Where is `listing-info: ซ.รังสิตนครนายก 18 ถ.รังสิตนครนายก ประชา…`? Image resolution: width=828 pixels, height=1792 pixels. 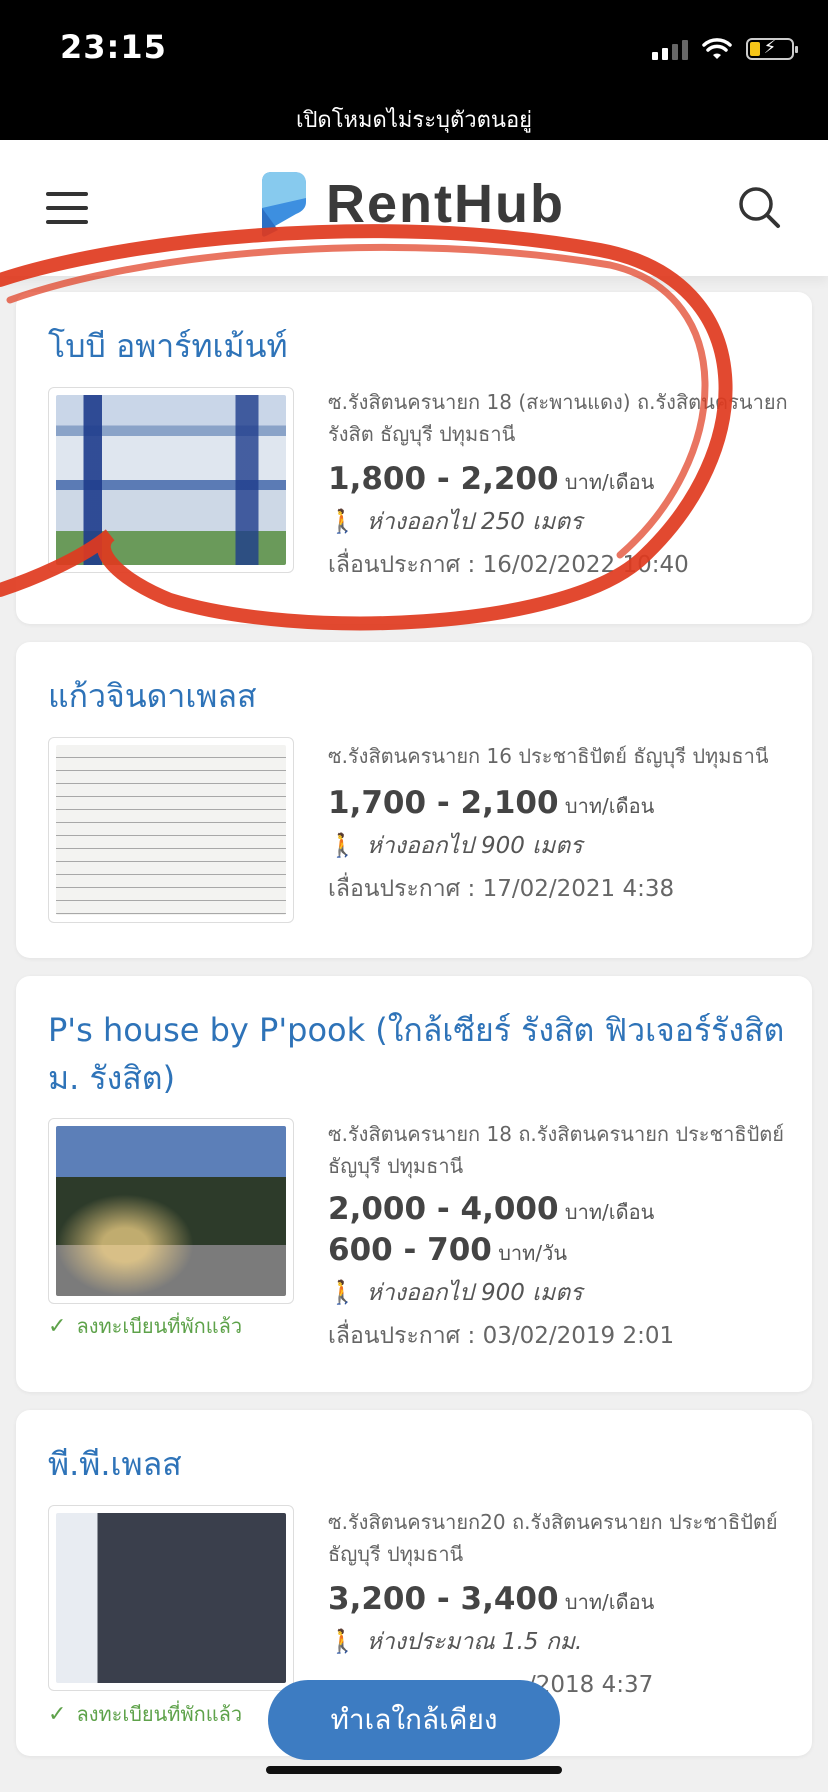
listing-info: ซ.รังสิตนครนายก 18 ถ.รังสิตนครนายก ประชา… is located at coordinates (558, 1238).